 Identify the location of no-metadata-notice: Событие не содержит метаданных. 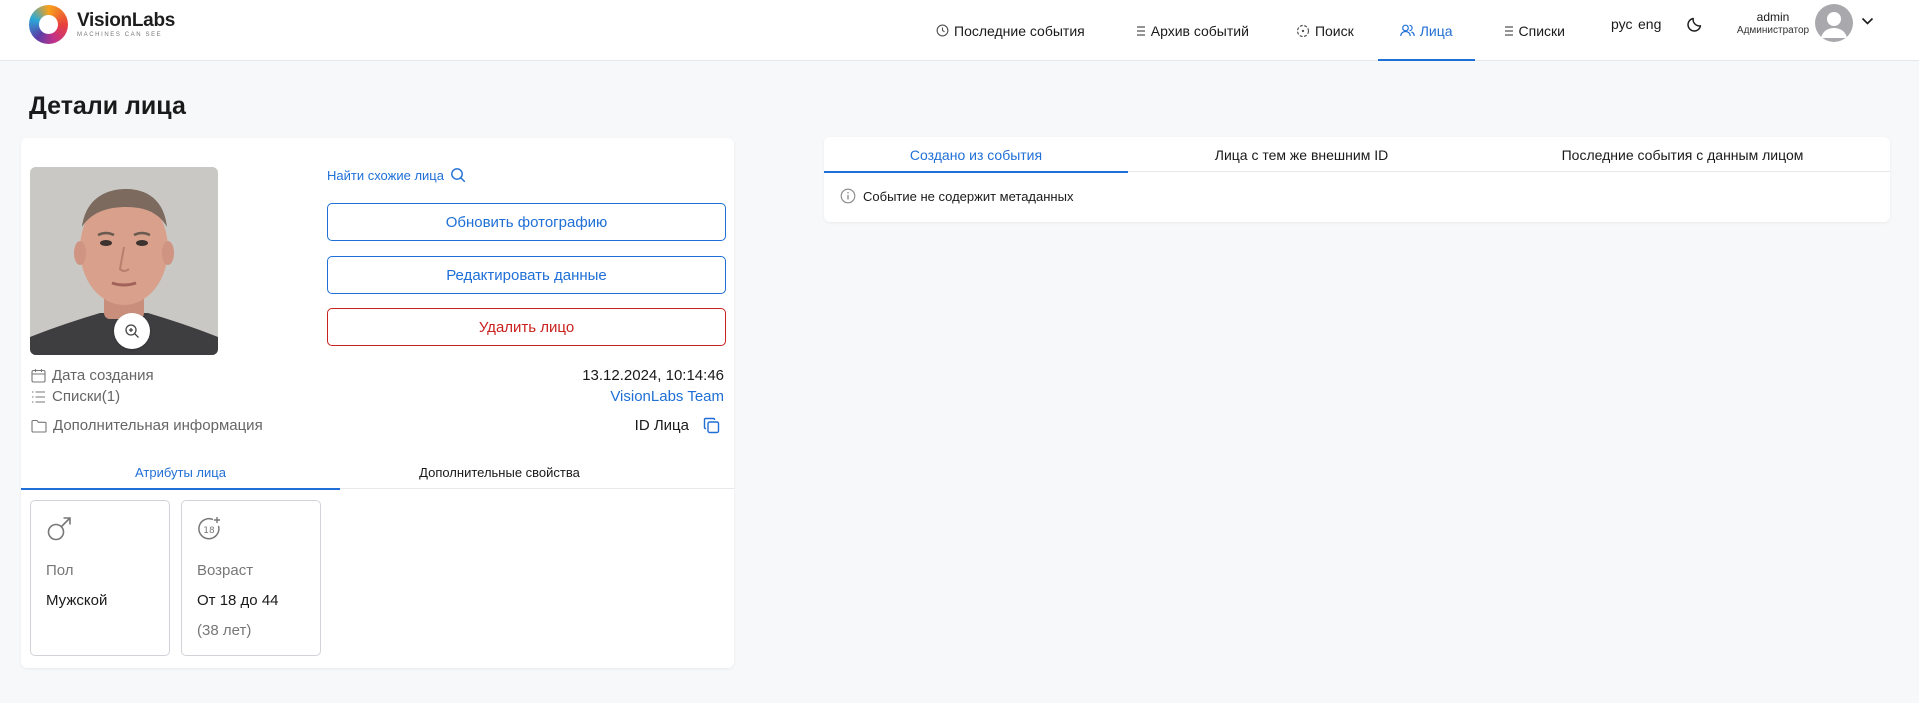
(956, 196).